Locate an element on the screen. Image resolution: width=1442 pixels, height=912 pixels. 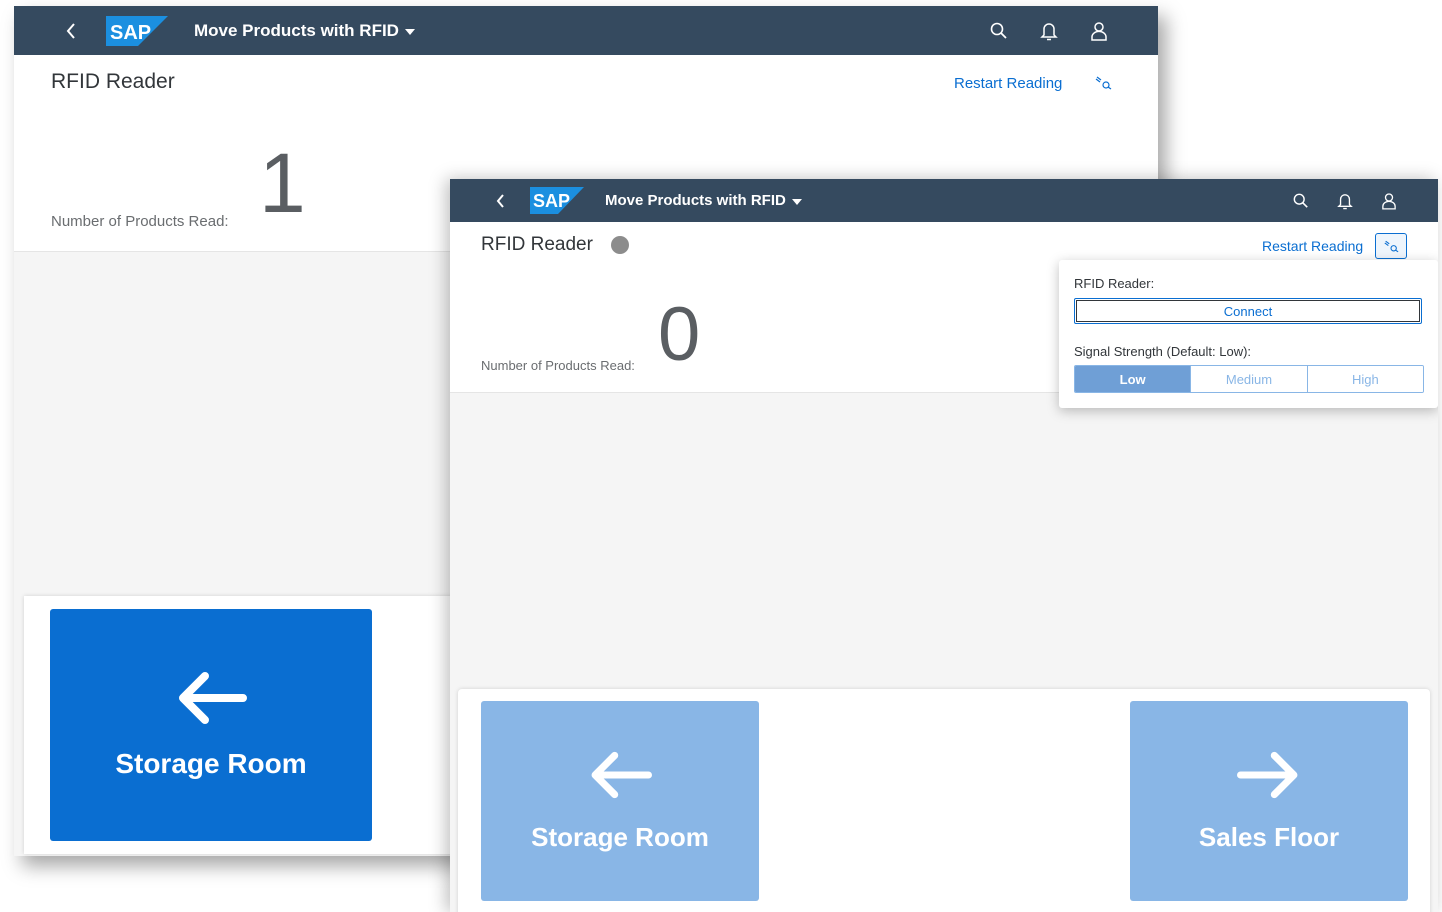
page-title-row: RFID Reader is located at coordinates (555, 245).